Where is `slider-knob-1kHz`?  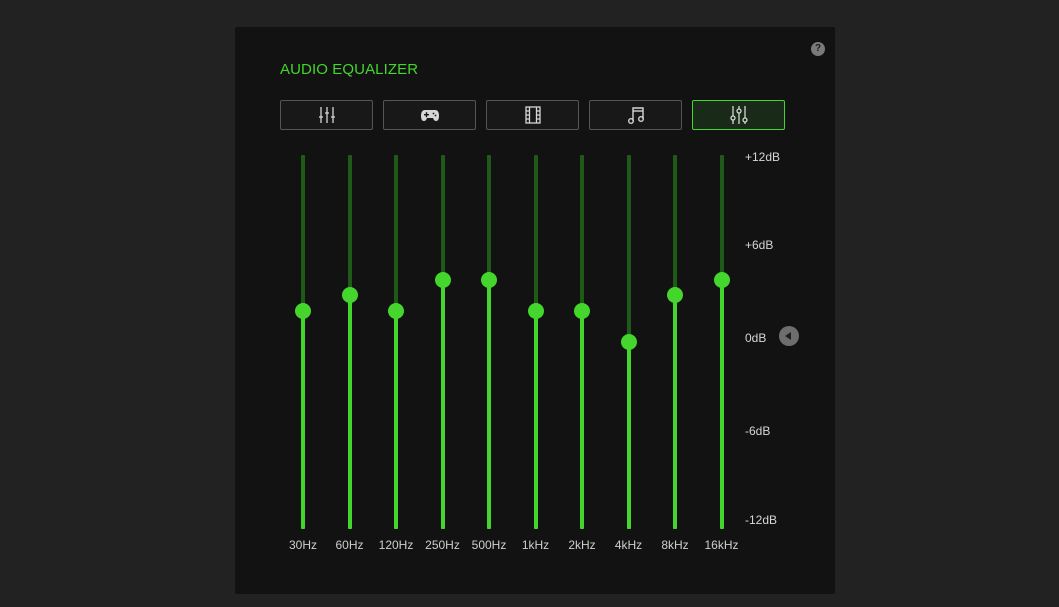
slider-knob-1kHz is located at coordinates (535, 310).